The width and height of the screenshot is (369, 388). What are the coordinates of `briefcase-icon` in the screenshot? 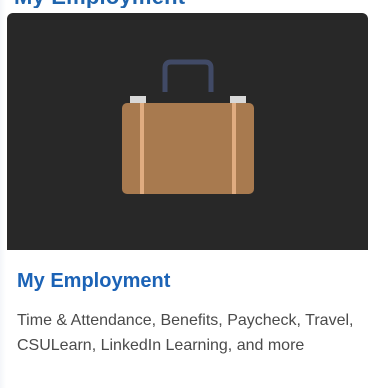 It's located at (188, 126).